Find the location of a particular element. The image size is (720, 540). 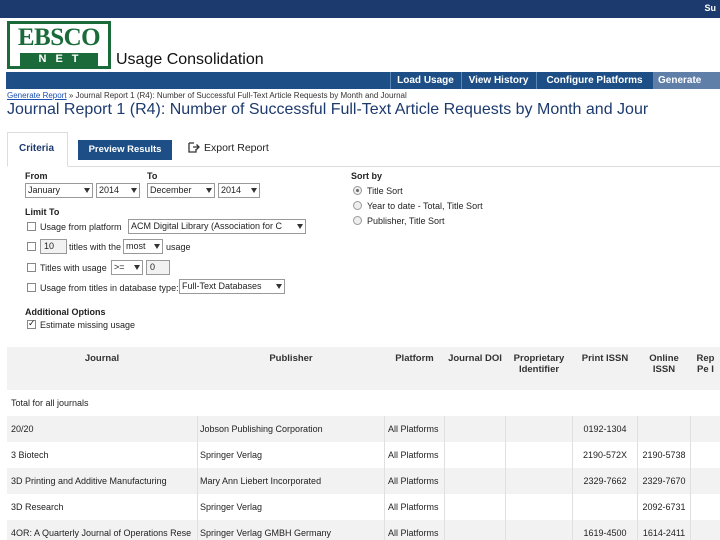

ebsconet-logo: EBSCO NET is located at coordinates (59, 45).